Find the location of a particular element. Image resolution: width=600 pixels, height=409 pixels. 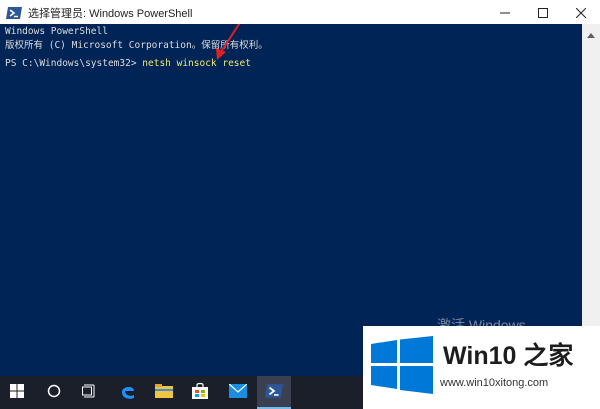

minimize-button is located at coordinates (505, 12).